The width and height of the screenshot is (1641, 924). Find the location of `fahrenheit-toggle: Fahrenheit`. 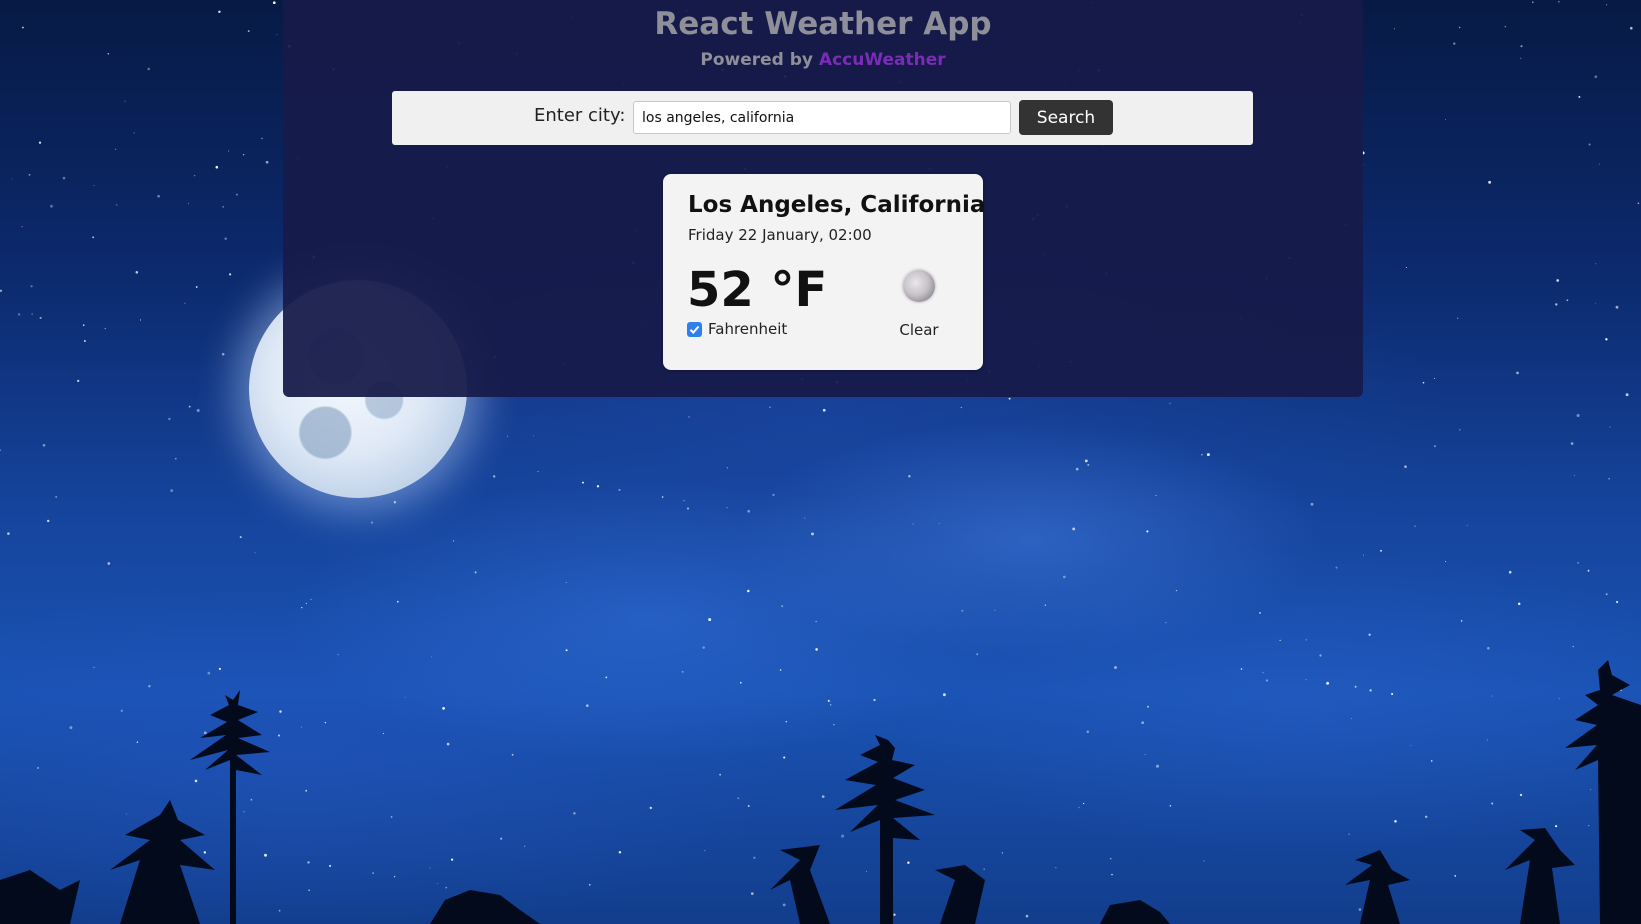

fahrenheit-toggle: Fahrenheit is located at coordinates (737, 329).